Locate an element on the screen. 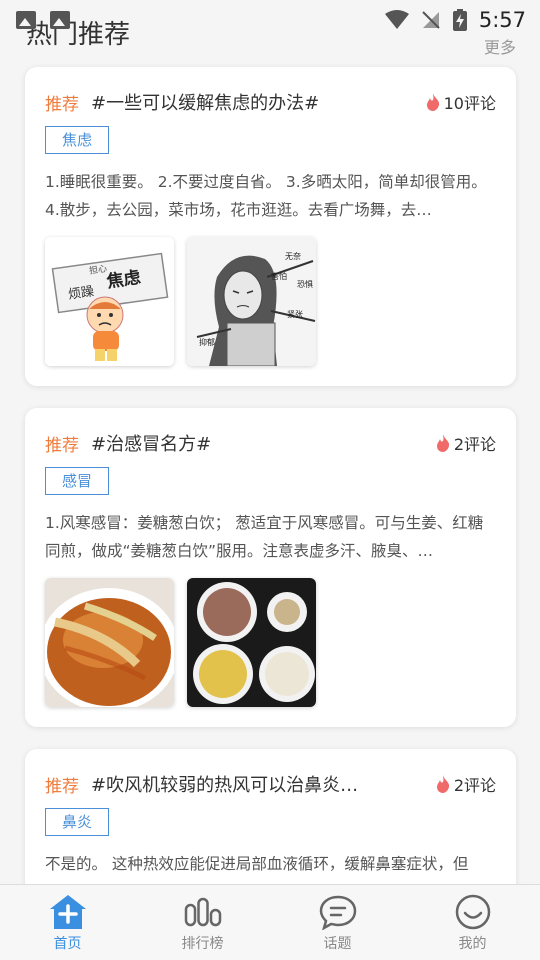 The width and height of the screenshot is (540, 960). no-signal-icon is located at coordinates (431, 20).